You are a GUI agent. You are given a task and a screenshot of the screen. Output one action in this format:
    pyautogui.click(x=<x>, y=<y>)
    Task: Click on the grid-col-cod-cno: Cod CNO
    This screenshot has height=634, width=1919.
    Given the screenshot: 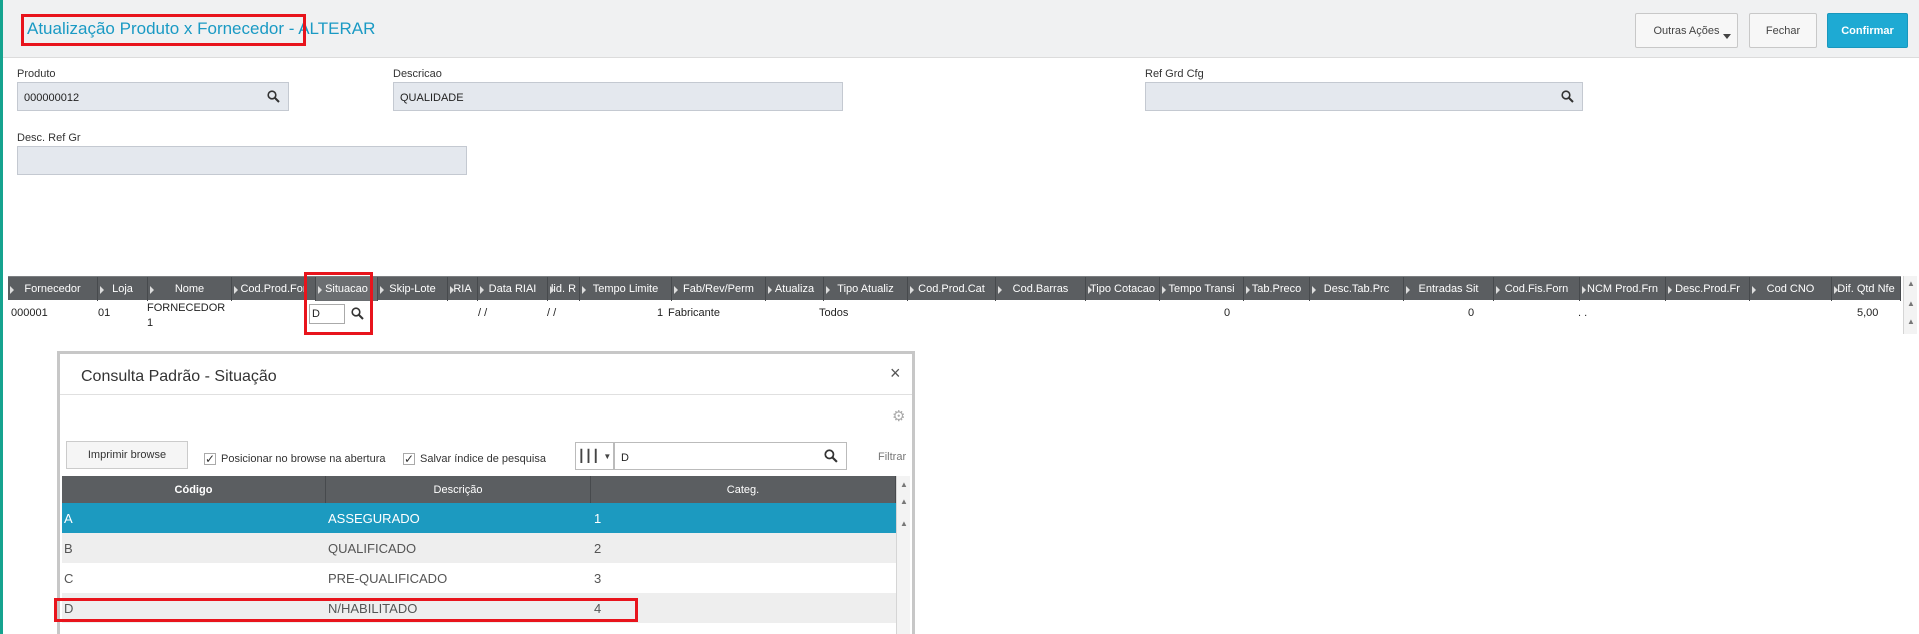 What is the action you would take?
    pyautogui.click(x=1791, y=289)
    